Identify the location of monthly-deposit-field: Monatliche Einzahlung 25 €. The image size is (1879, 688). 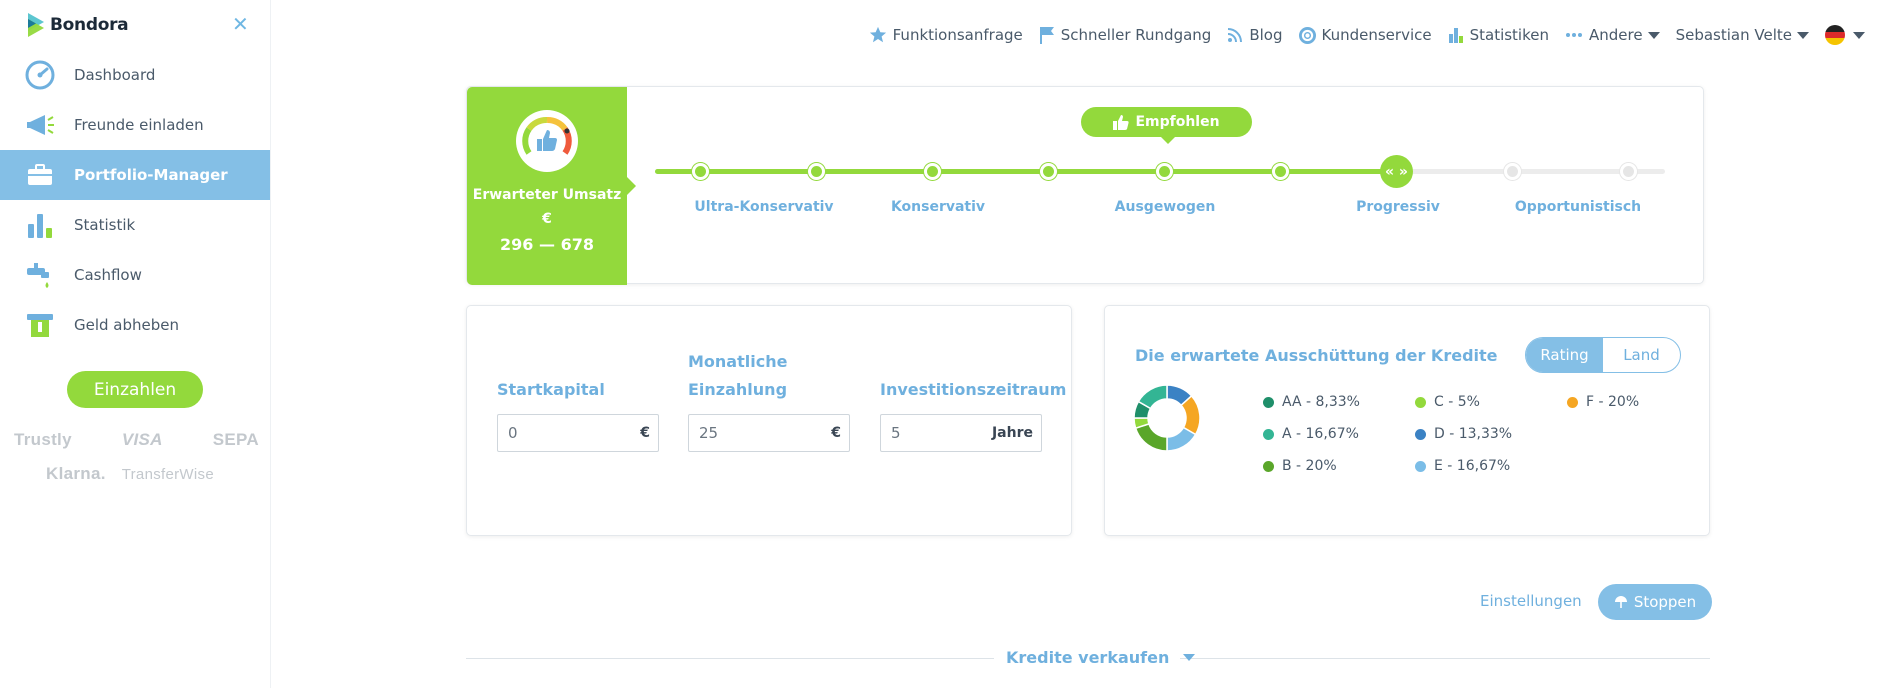
(769, 399).